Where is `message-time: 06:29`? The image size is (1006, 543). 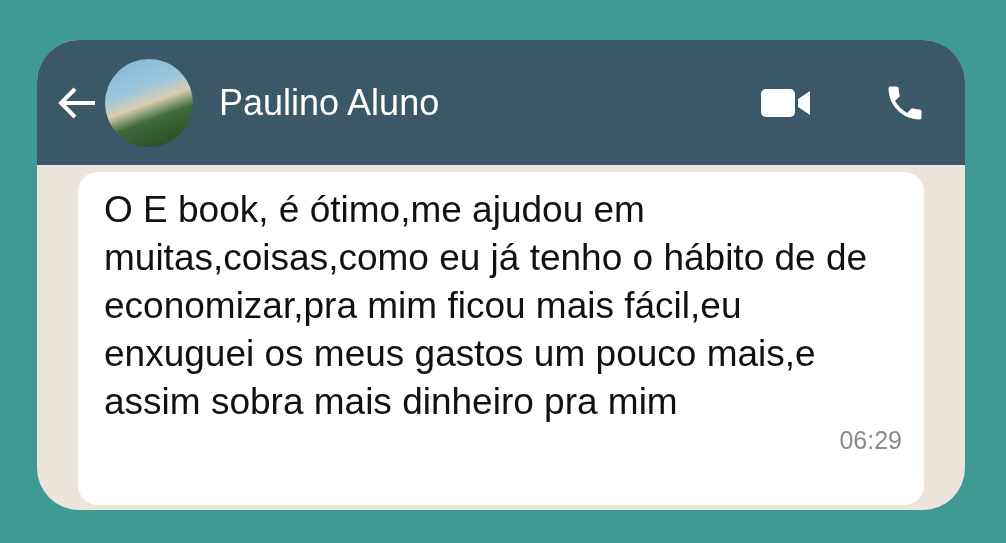 message-time: 06:29 is located at coordinates (870, 440).